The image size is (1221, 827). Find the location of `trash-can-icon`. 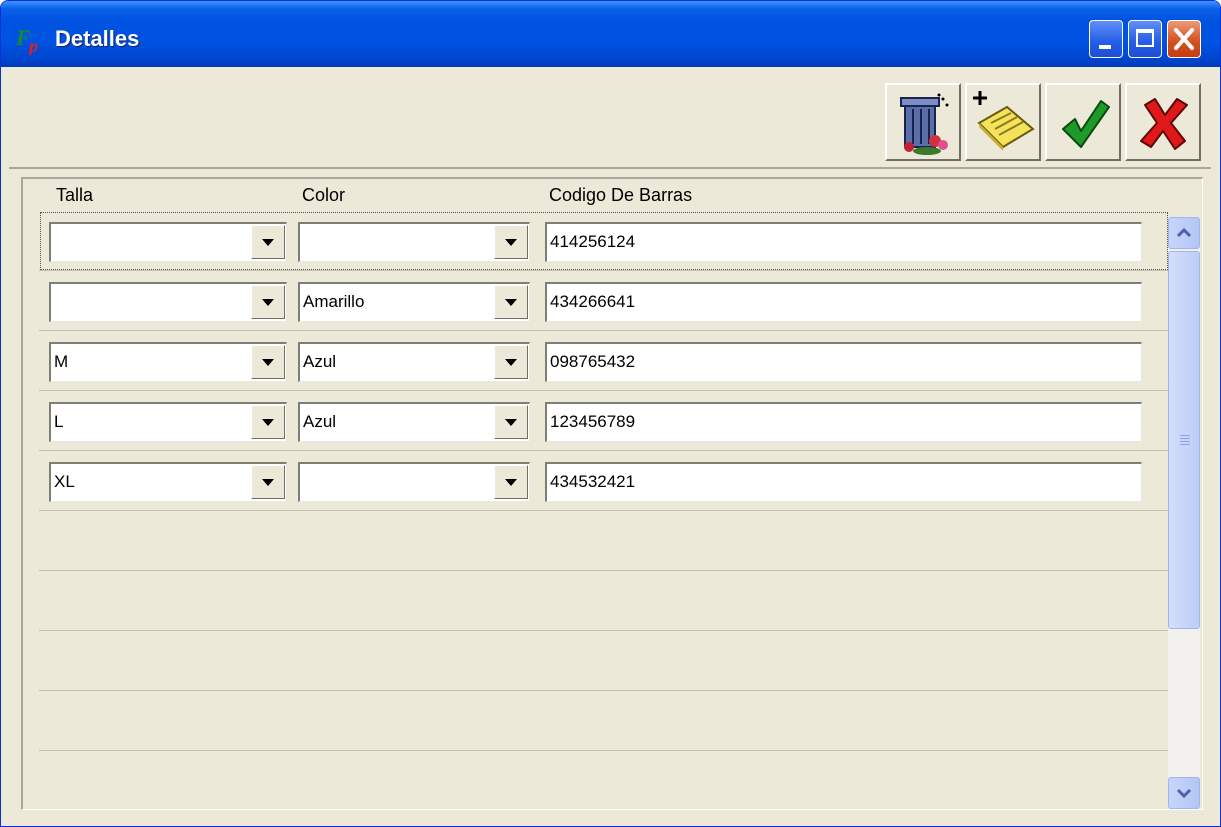

trash-can-icon is located at coordinates (924, 124).